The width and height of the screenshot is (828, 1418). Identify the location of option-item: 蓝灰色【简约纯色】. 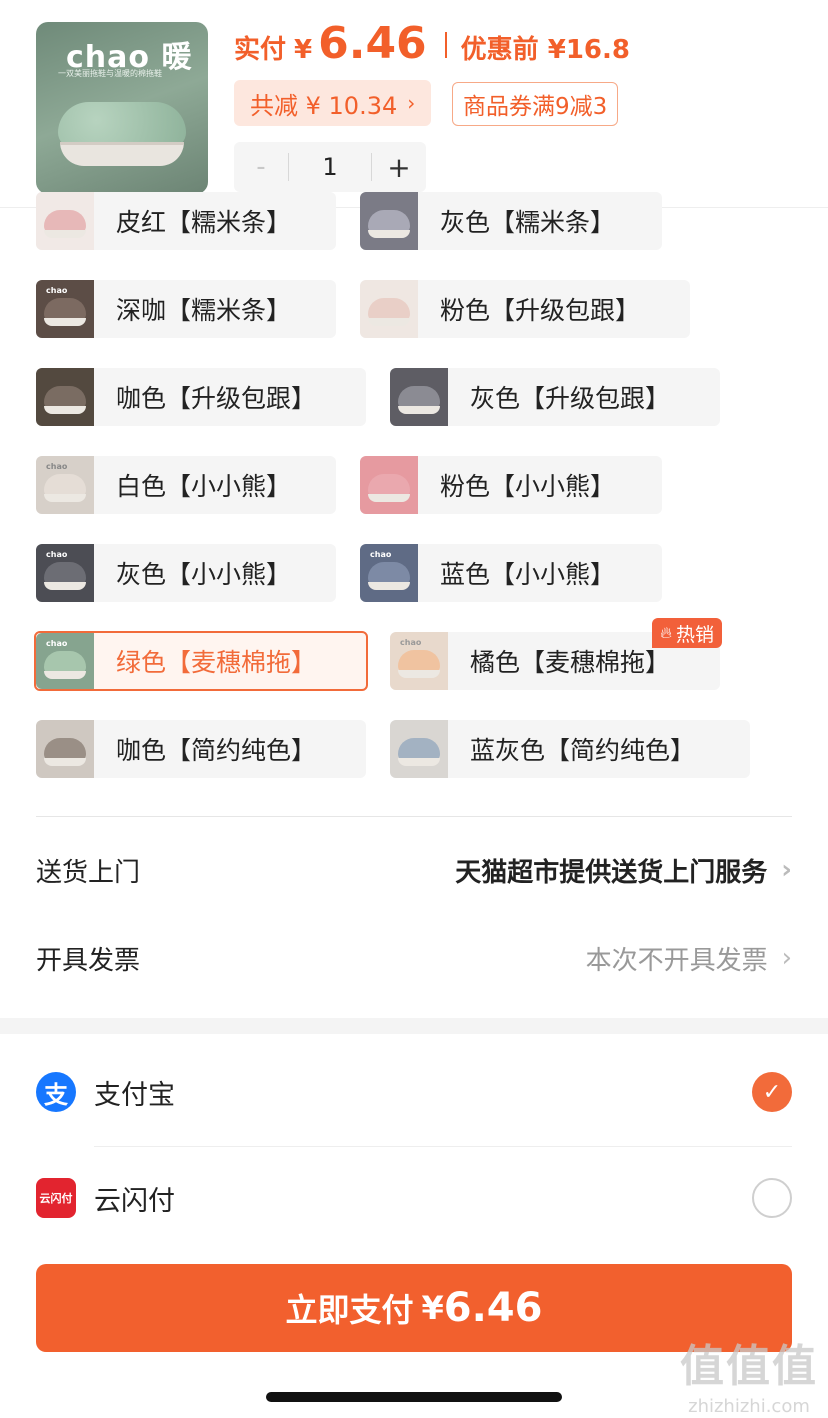
(570, 749).